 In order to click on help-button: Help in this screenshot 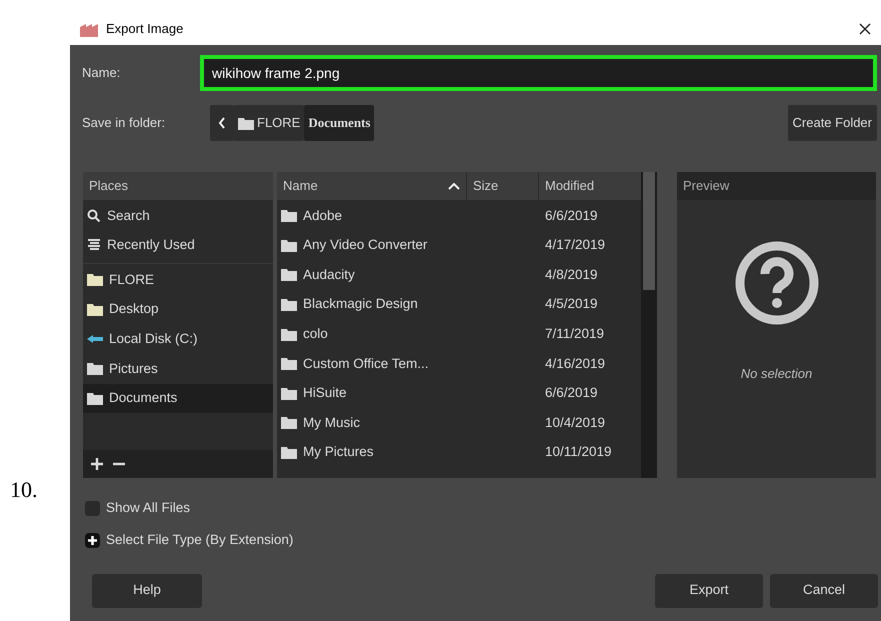, I will do `click(147, 591)`.